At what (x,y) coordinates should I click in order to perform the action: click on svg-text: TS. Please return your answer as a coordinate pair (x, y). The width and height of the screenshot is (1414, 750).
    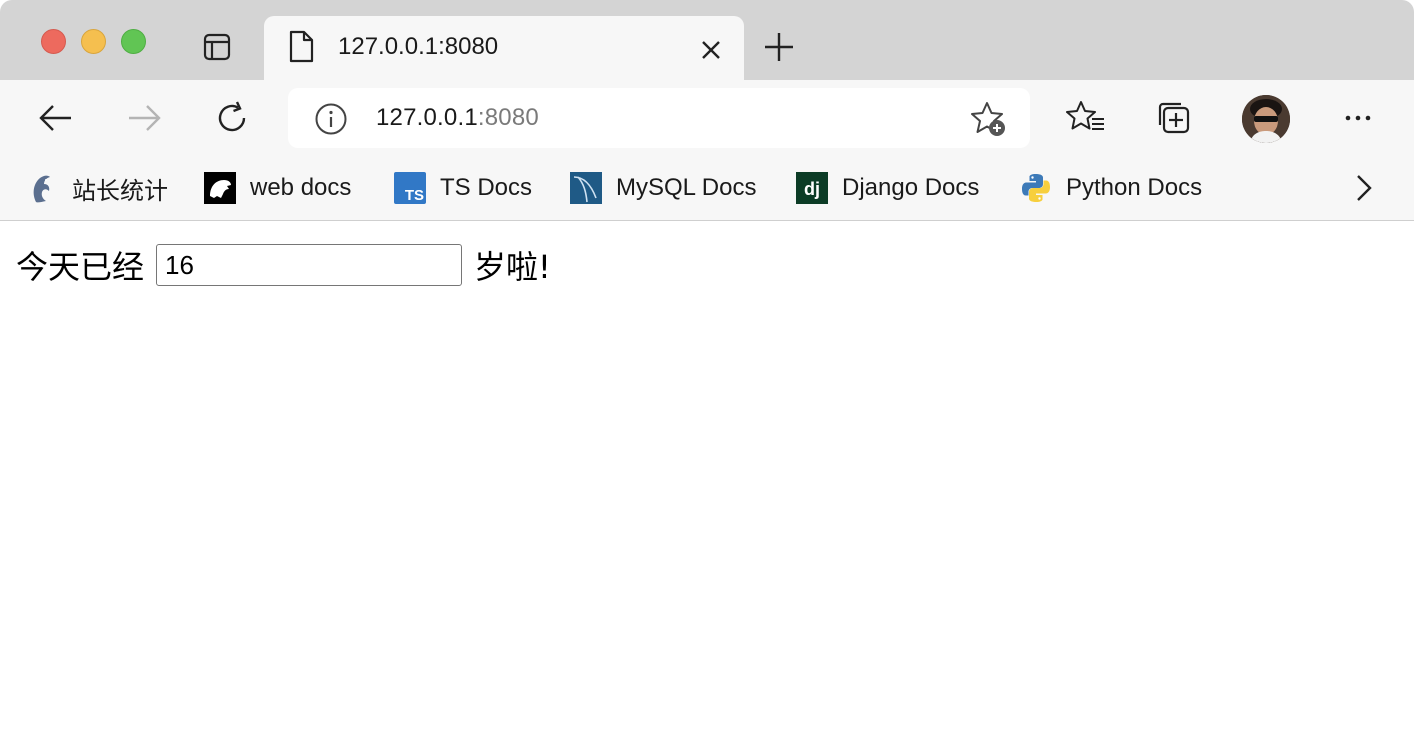
    Looking at the image, I should click on (414, 195).